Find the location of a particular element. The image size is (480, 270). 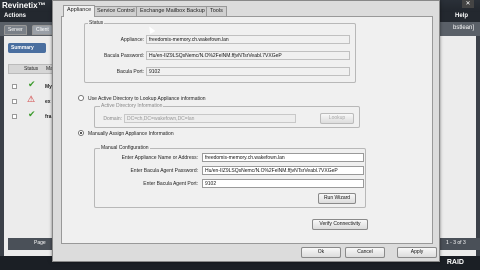

tab-service-control: Service Control is located at coordinates (116, 11).